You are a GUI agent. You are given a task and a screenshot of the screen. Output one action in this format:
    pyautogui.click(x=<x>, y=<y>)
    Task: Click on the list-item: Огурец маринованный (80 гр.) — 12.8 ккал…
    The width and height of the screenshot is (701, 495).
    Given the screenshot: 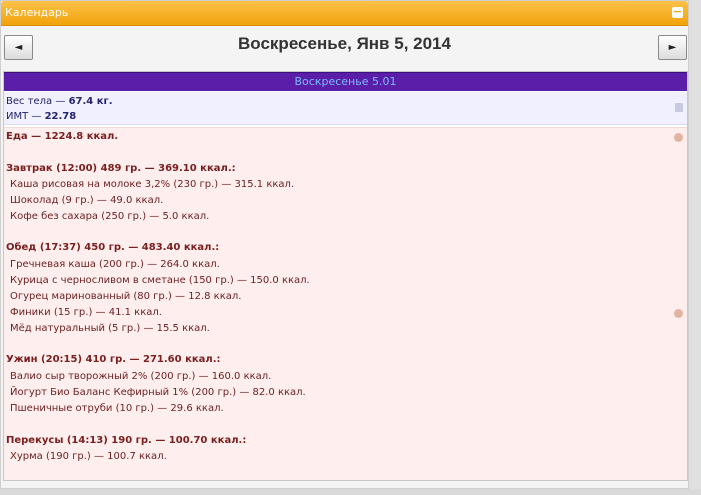 What is the action you would take?
    pyautogui.click(x=126, y=296)
    